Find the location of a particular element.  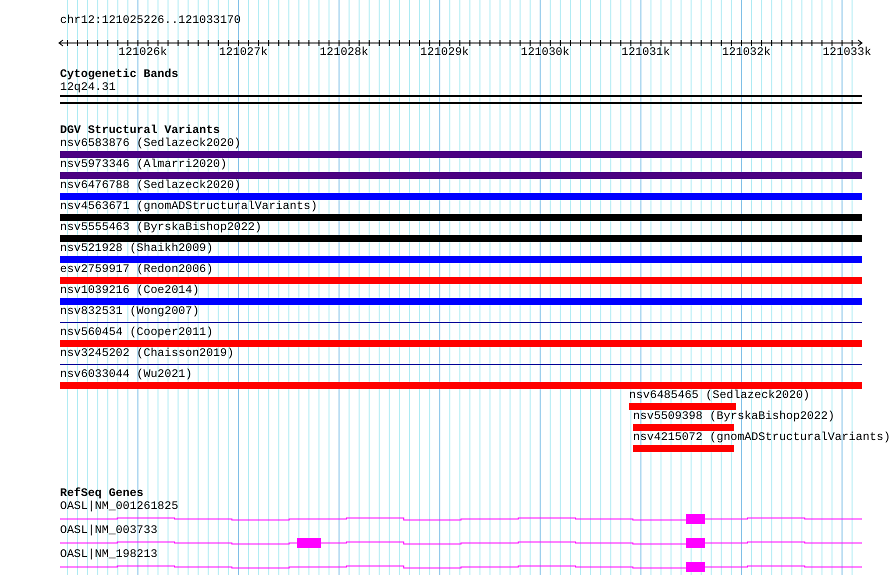

variant-label: esv2759917 (Redon2006) is located at coordinates (137, 269).